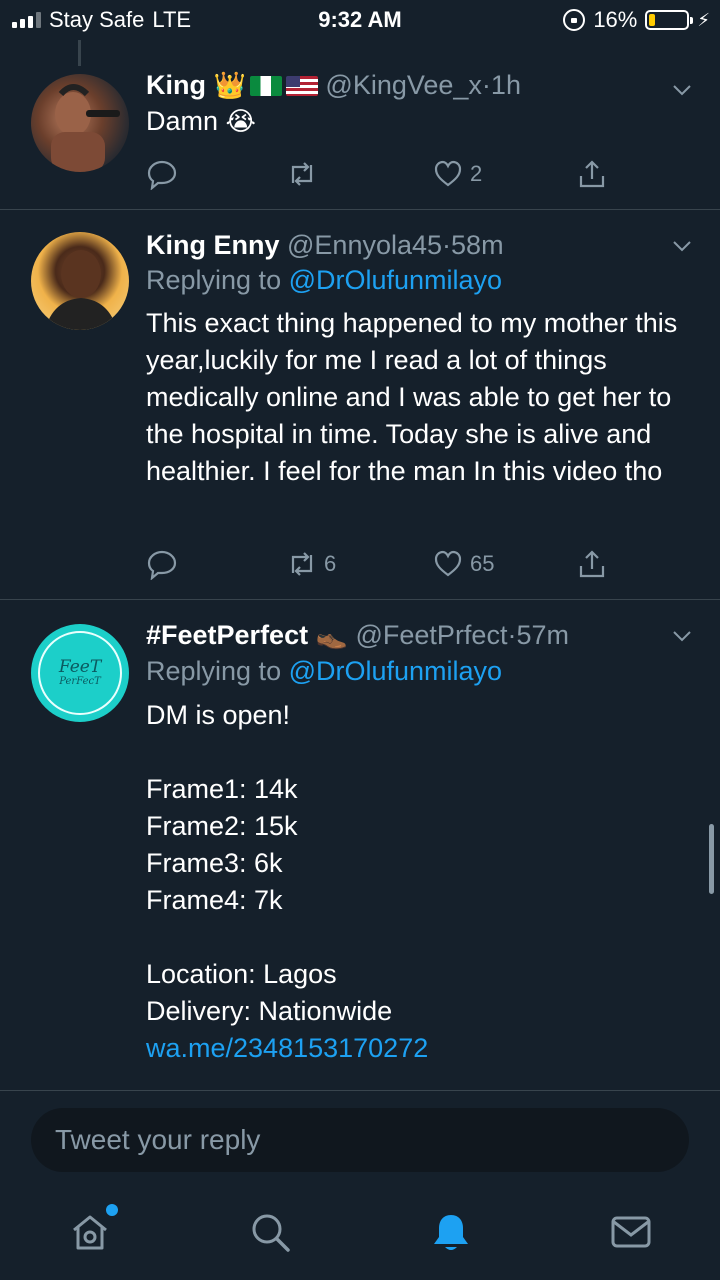 The height and width of the screenshot is (1280, 720). I want to click on tweet-actions: 6 65, so click(381, 565).